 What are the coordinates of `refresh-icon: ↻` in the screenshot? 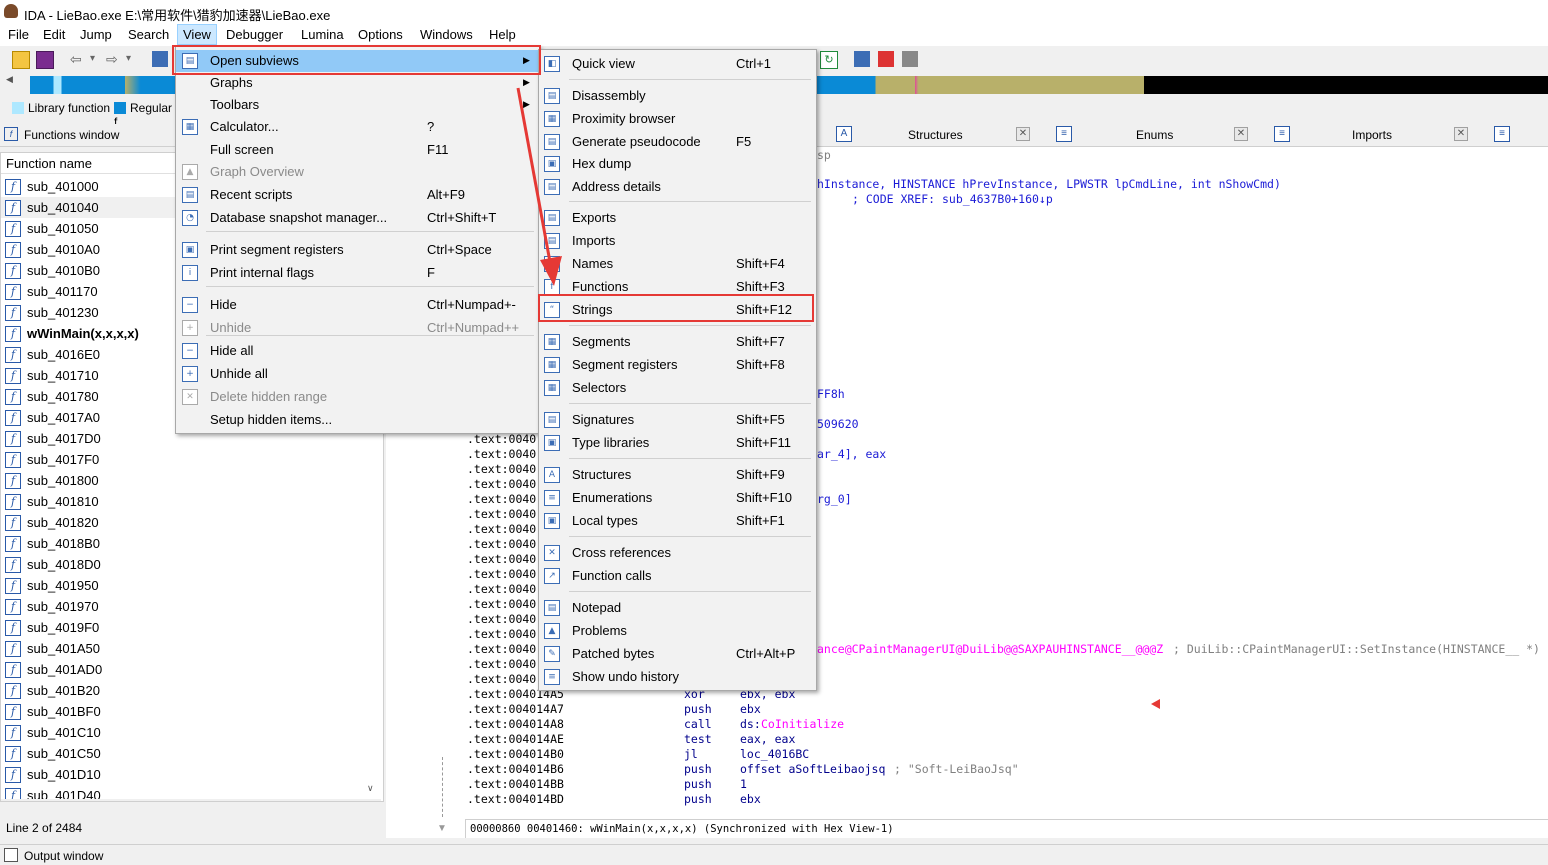 It's located at (829, 60).